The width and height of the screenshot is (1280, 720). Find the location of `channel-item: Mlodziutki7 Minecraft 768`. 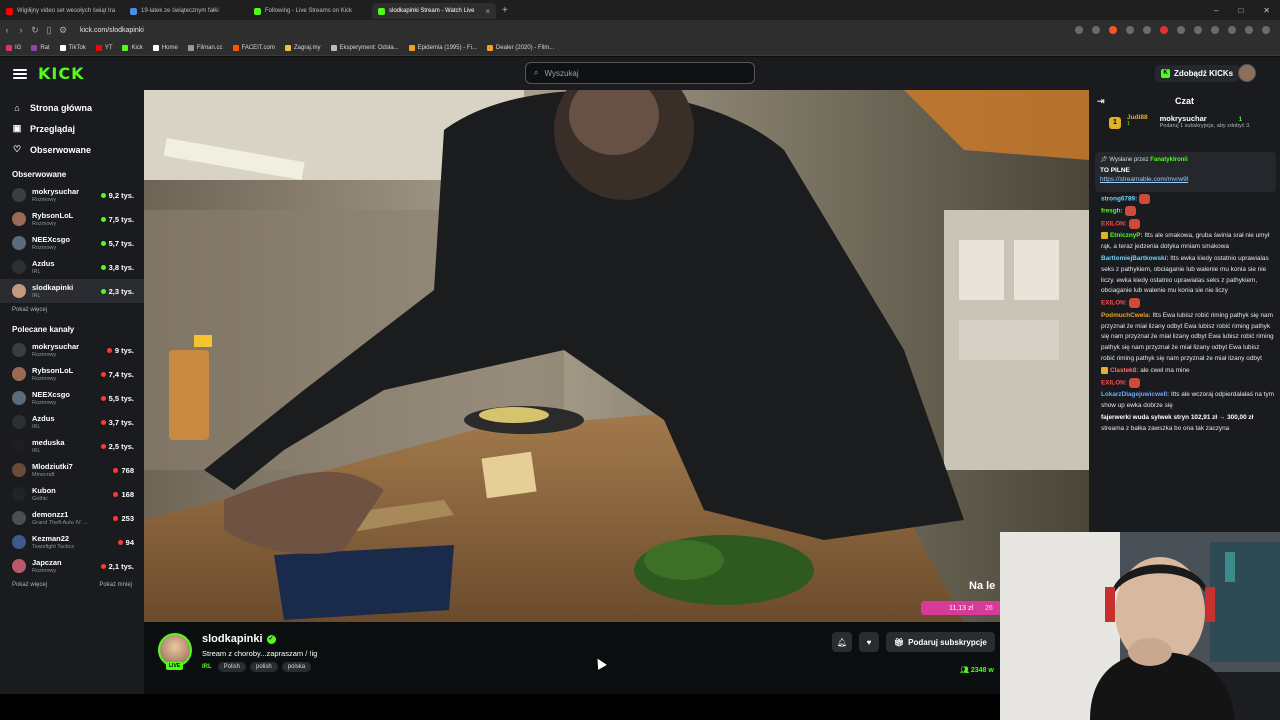

channel-item: Mlodziutki7 Minecraft 768 is located at coordinates (72, 470).